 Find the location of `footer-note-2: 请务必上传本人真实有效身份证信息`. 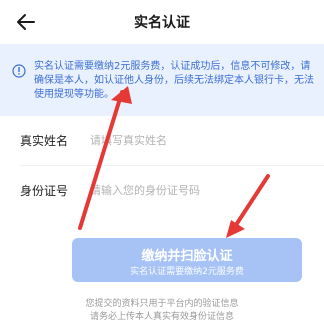

footer-note-2: 请务必上传本人真实有效身份证信息 is located at coordinates (161, 317).